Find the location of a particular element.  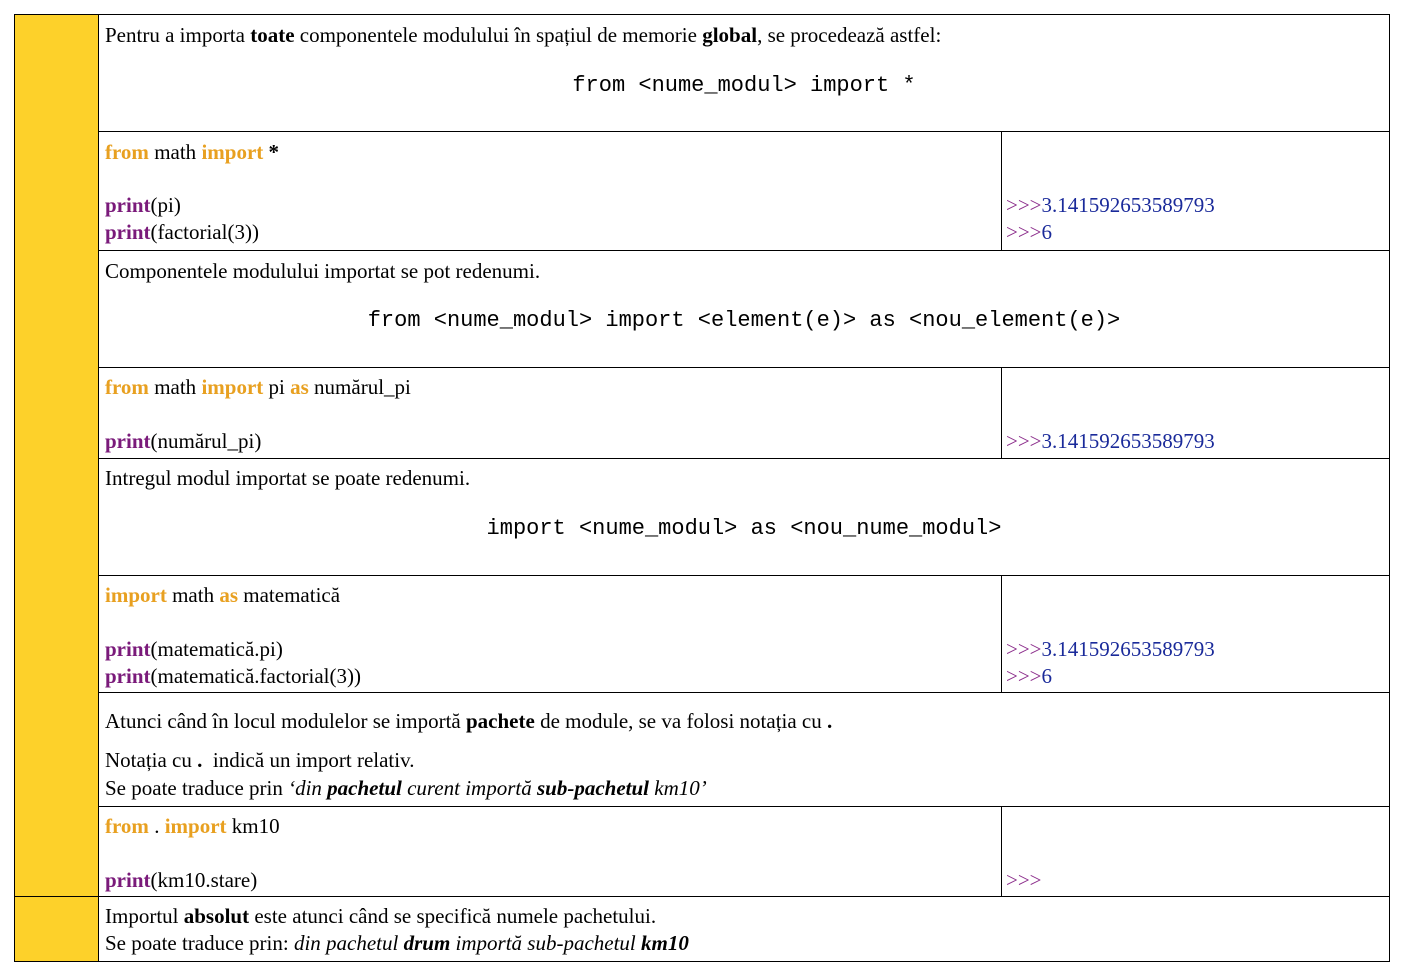

syntax-rename-module: import <nume_modul> as <nou_nume_modul> is located at coordinates (744, 528).